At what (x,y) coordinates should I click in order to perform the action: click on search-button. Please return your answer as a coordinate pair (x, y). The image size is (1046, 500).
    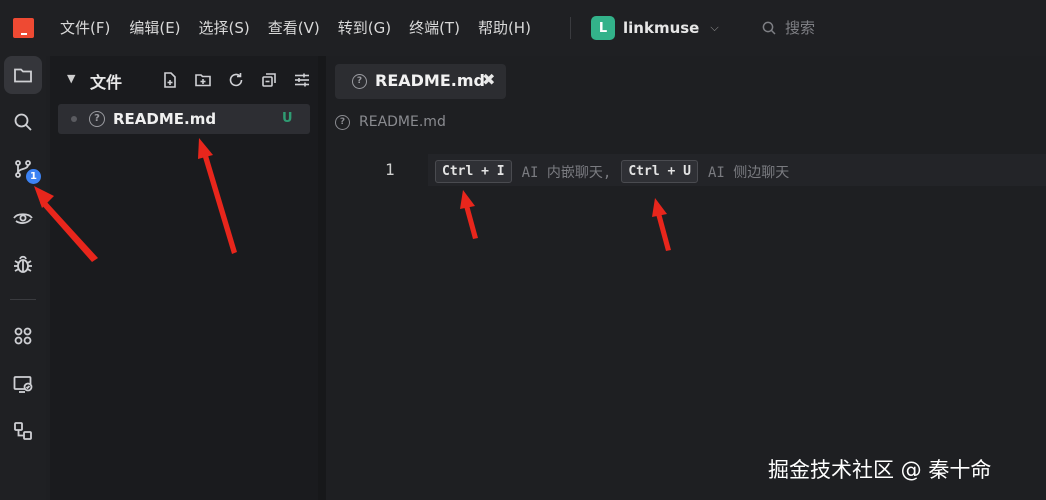
    Looking at the image, I should click on (23, 122).